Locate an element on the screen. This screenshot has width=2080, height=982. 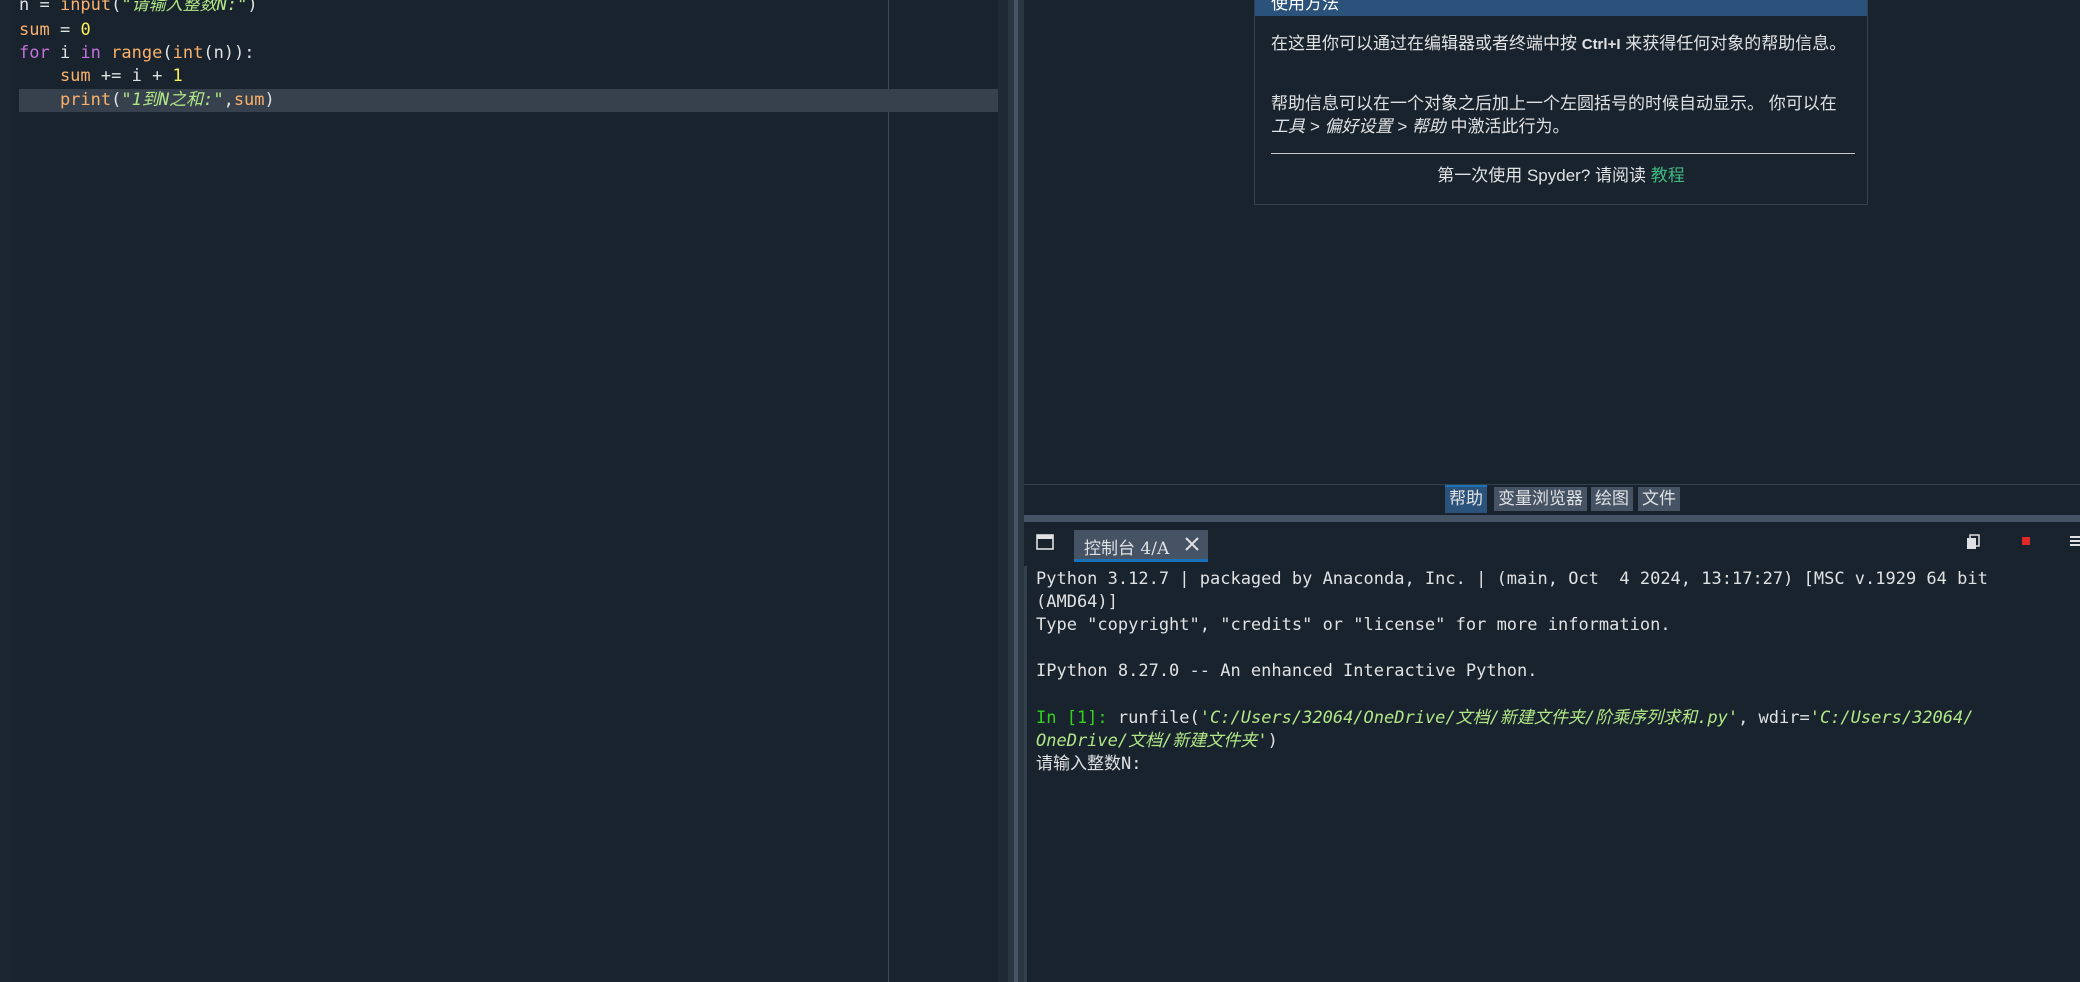
help-footer: 第一次使用 Spyder? 请阅读 教程 is located at coordinates (1561, 176).